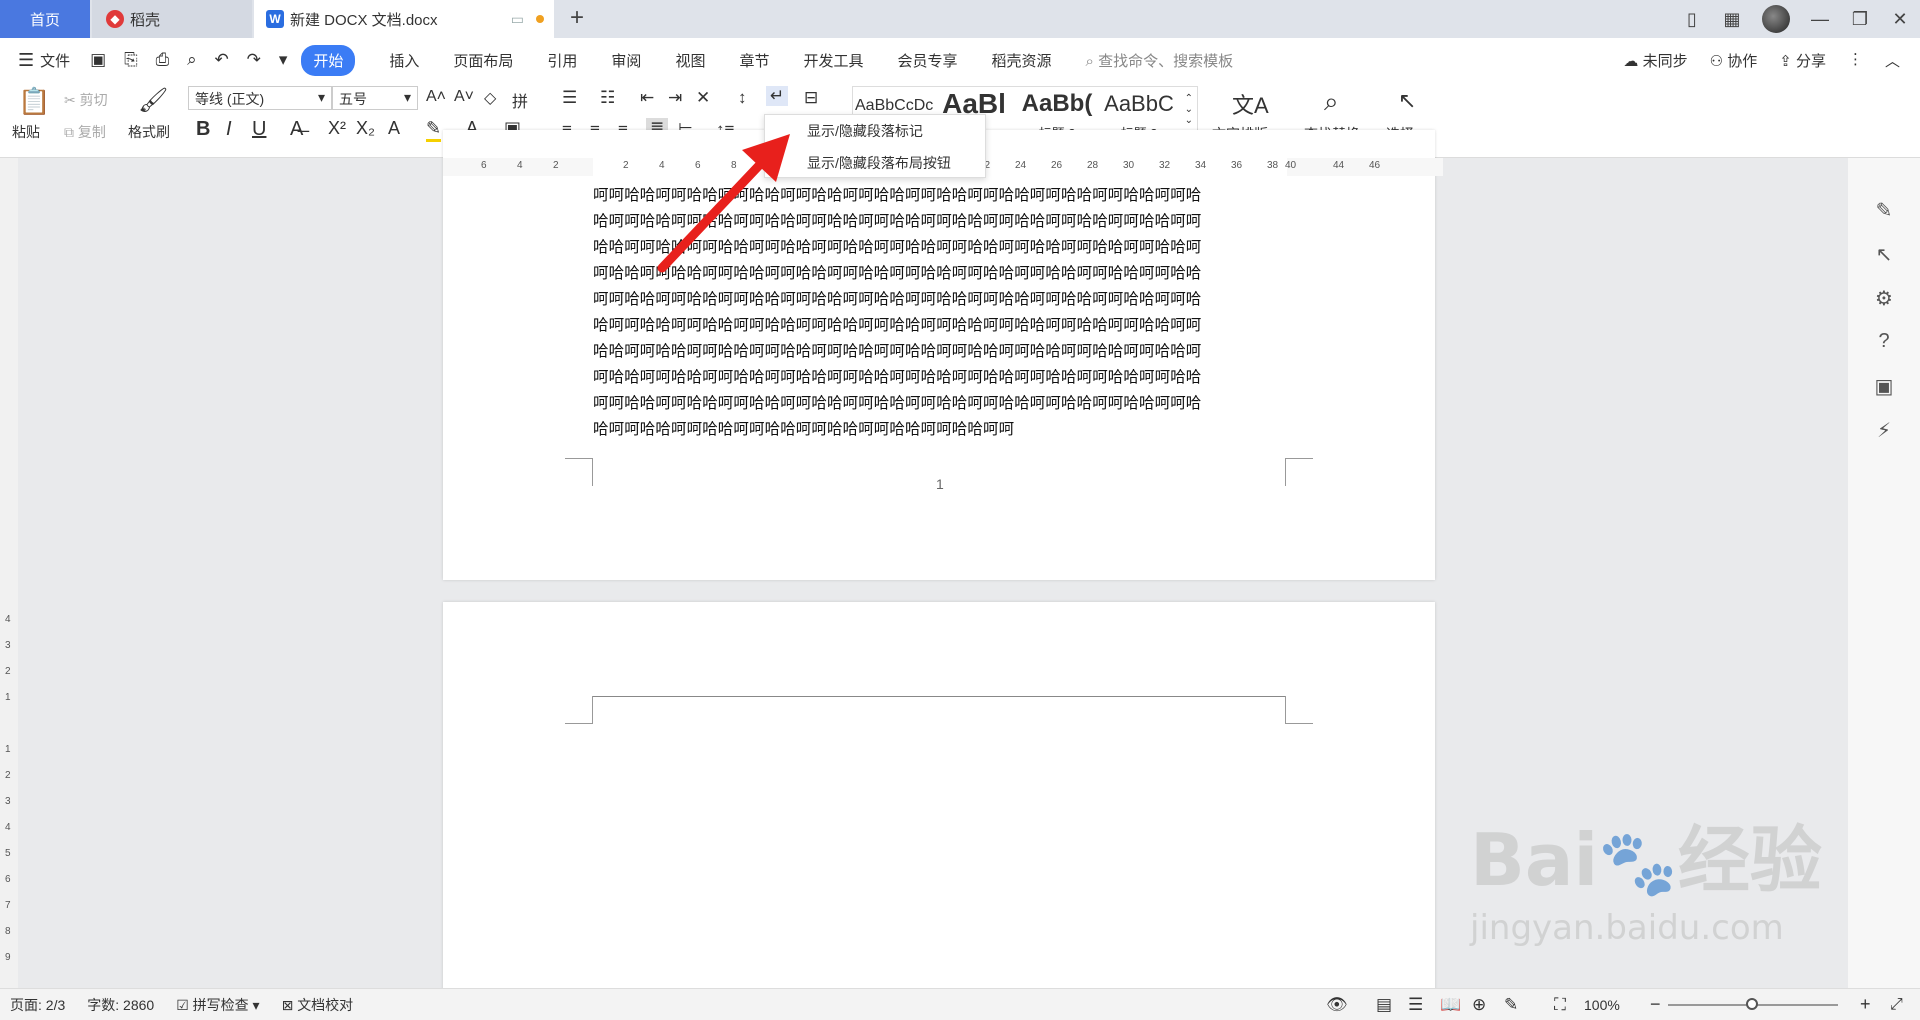 The width and height of the screenshot is (1920, 1020). Describe the element at coordinates (34, 101) in the screenshot. I see `paste-icon: 📋` at that location.